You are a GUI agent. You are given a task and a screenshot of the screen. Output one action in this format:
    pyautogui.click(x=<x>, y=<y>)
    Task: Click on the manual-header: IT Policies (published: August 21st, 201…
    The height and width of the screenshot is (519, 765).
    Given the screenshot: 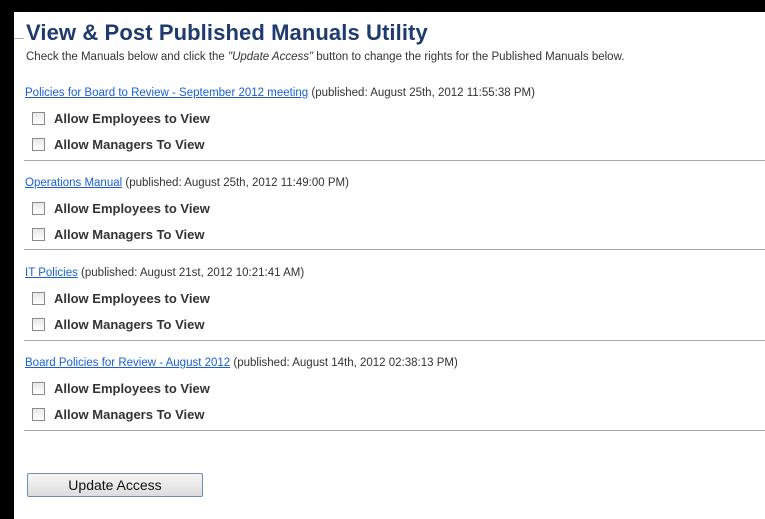 What is the action you would take?
    pyautogui.click(x=164, y=273)
    